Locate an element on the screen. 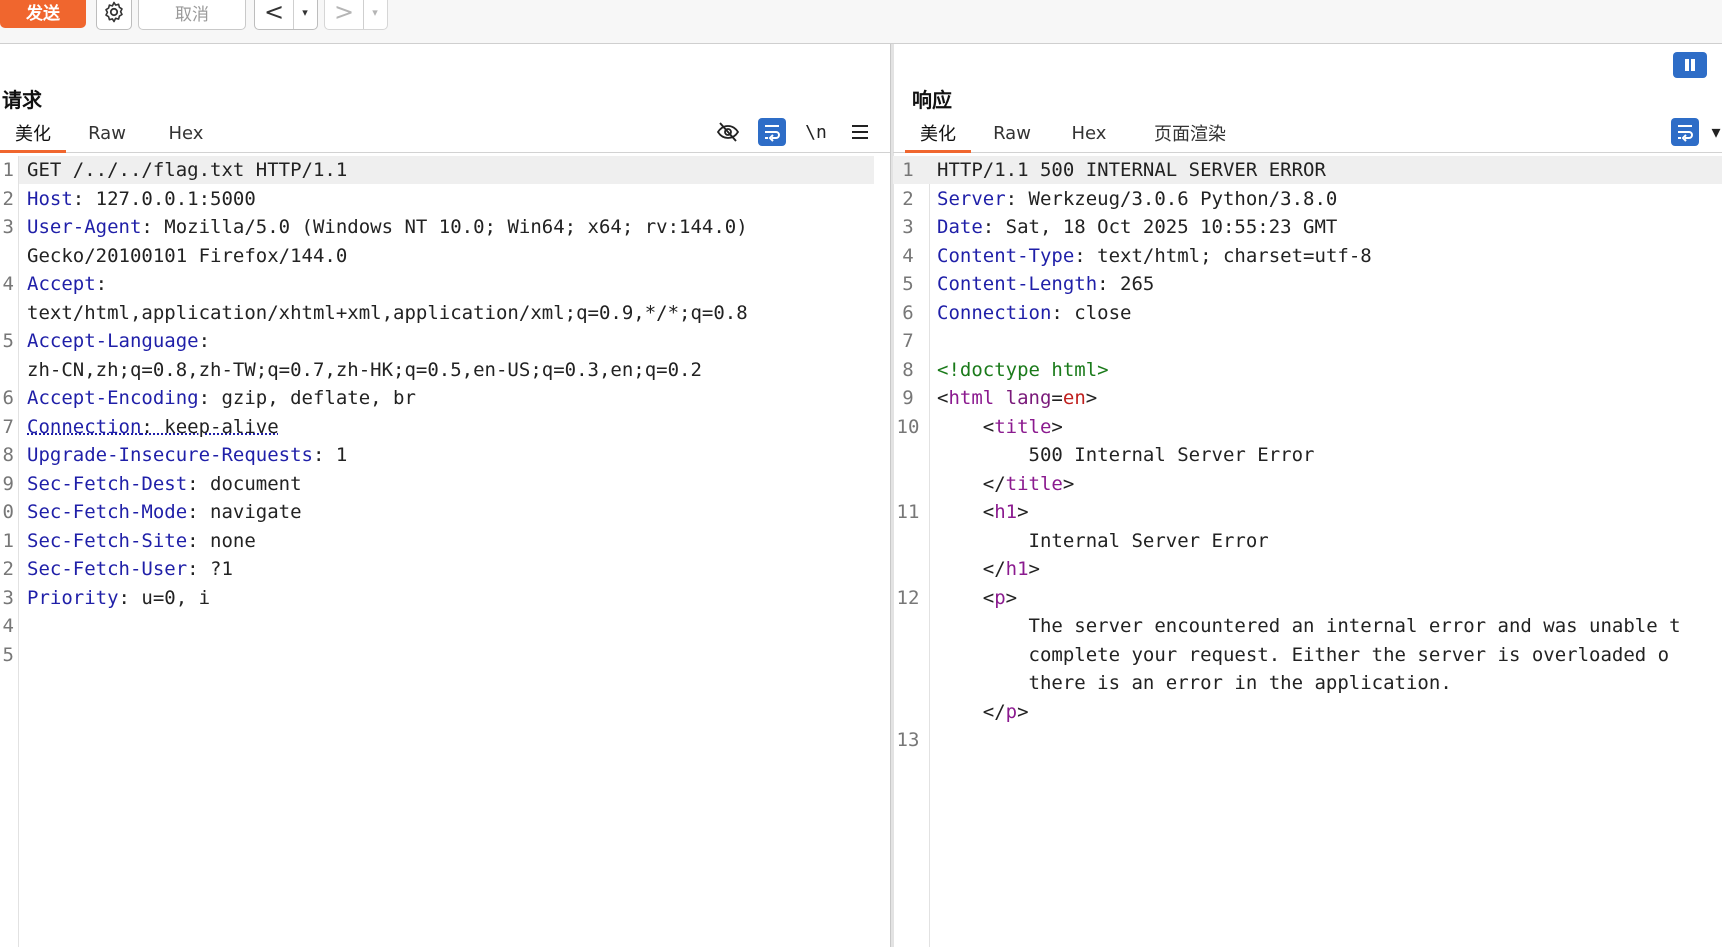 This screenshot has width=1722, height=947. header-value: : navigate is located at coordinates (244, 512).